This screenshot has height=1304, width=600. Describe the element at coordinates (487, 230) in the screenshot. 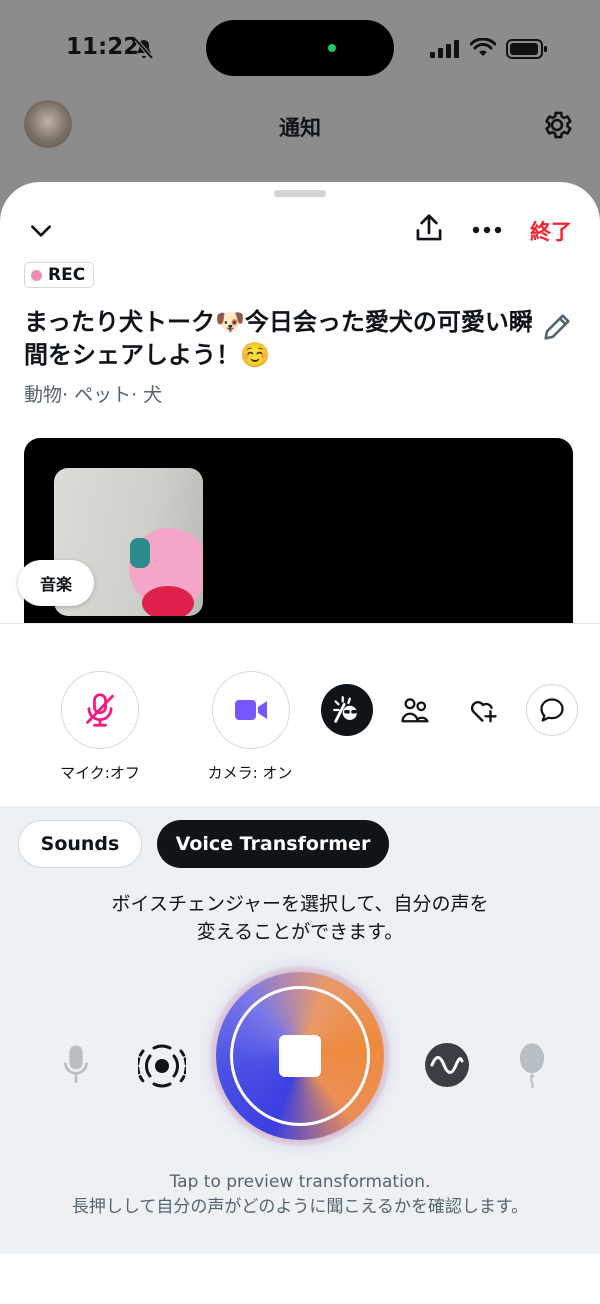

I see `more-icon` at that location.